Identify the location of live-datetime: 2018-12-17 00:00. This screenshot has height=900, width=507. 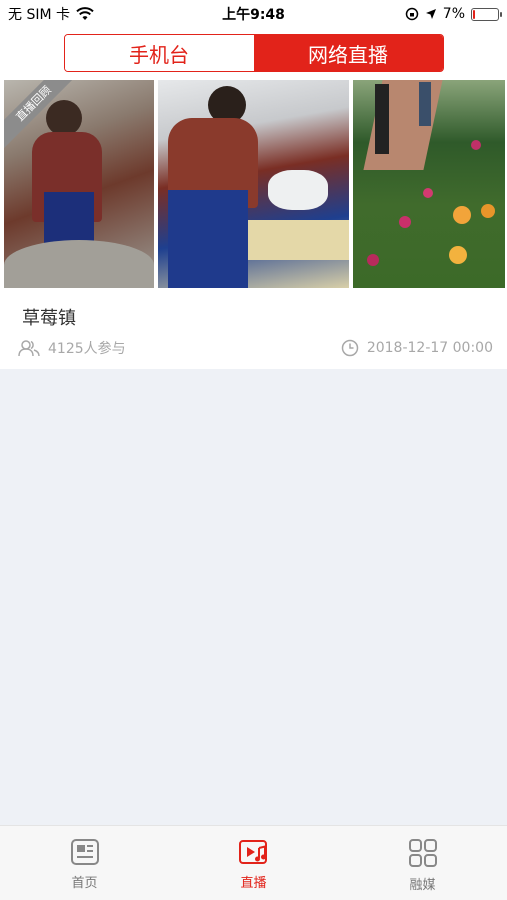
(429, 348).